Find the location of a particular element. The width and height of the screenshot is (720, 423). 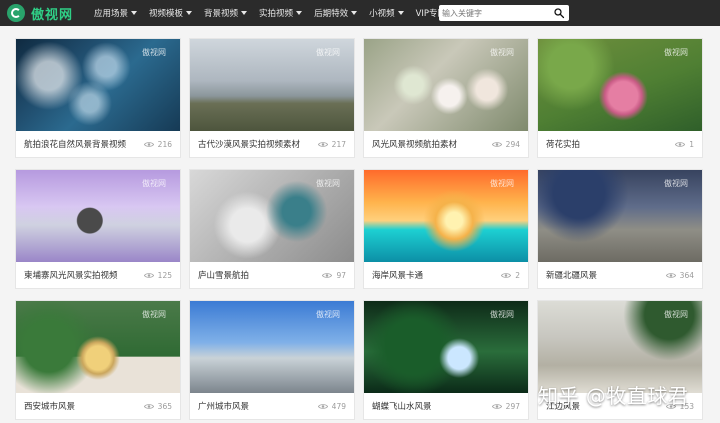

video-card: 傲视网 广州城市风景 479 is located at coordinates (272, 360).